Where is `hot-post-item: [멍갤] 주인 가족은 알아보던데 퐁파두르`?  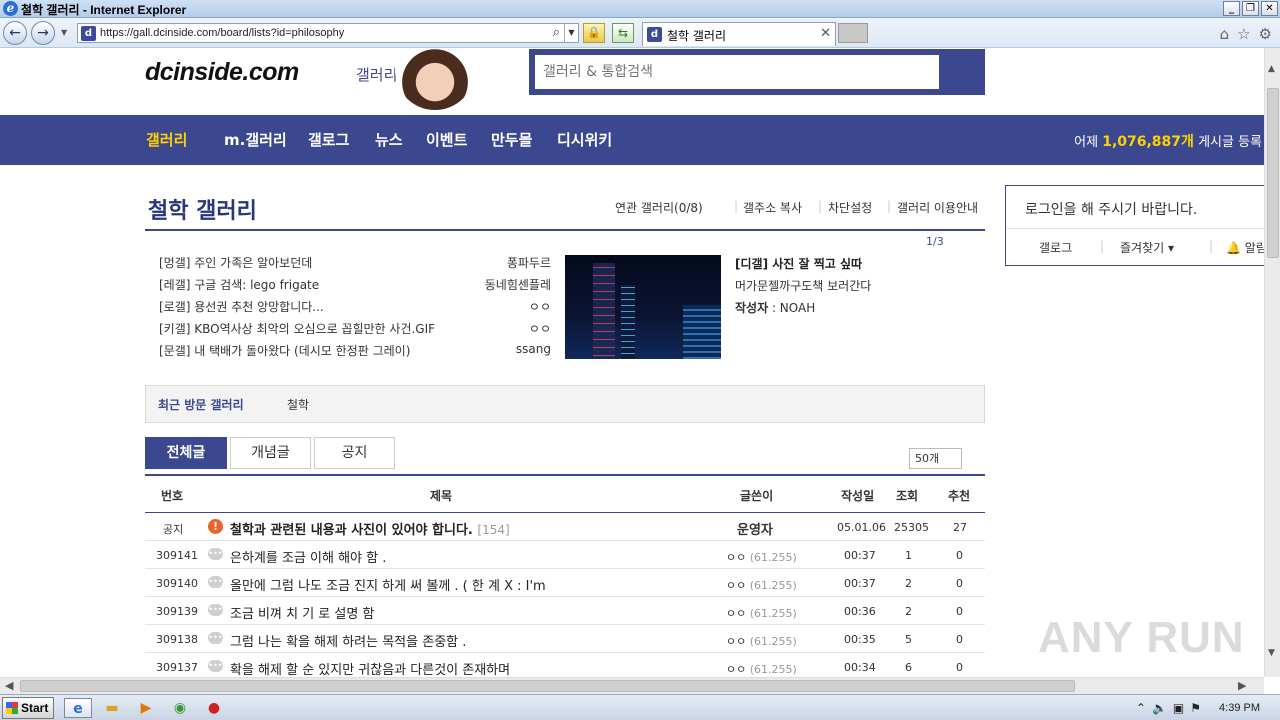
hot-post-item: [멍갤] 주인 가족은 알아보던데 퐁파두르 is located at coordinates (355, 262).